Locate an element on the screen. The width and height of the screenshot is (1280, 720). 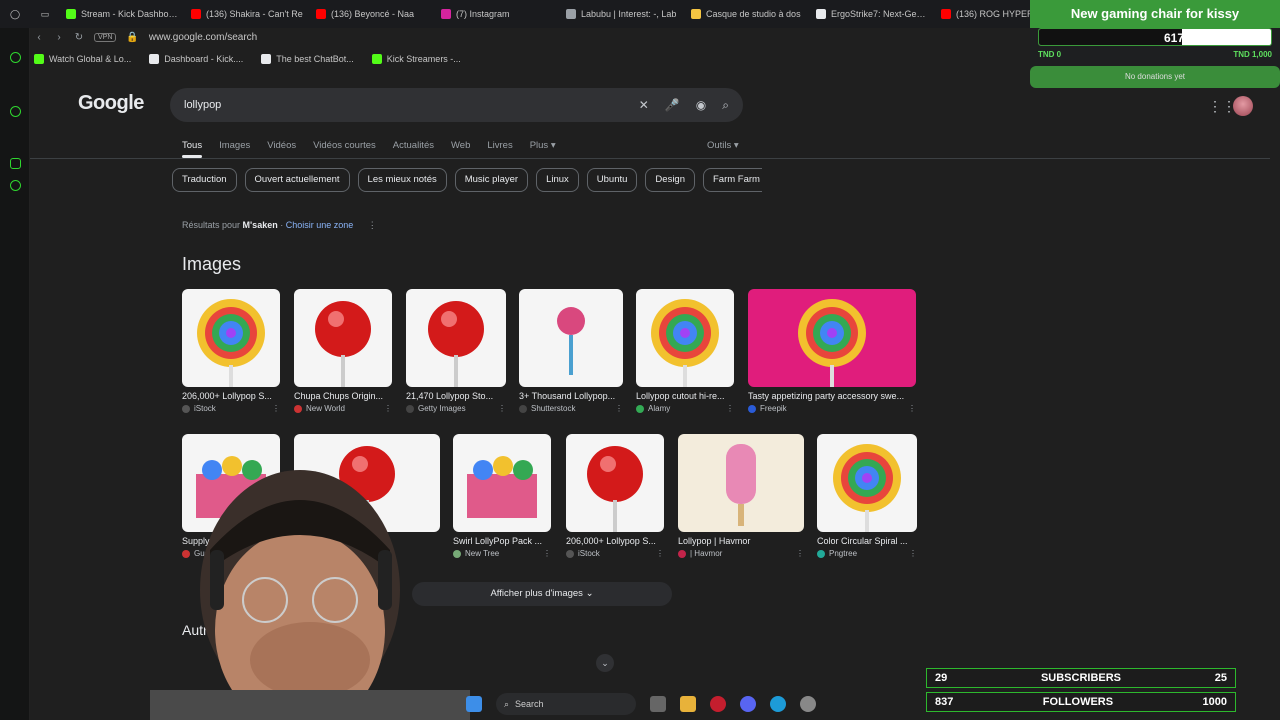
edge-icon is located at coordinates (778, 704).